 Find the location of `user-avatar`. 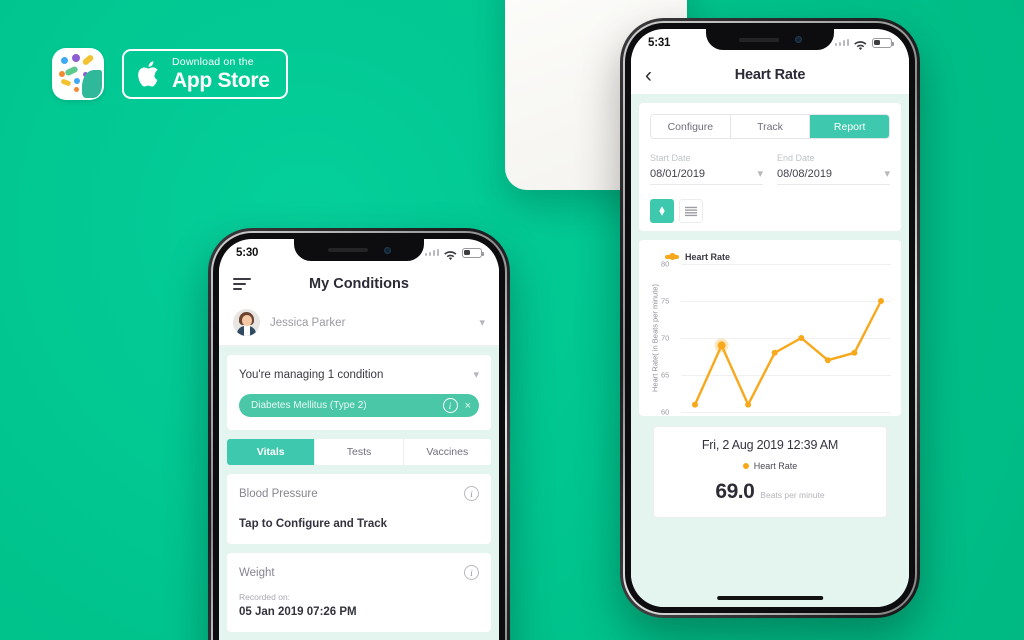

user-avatar is located at coordinates (246, 322).